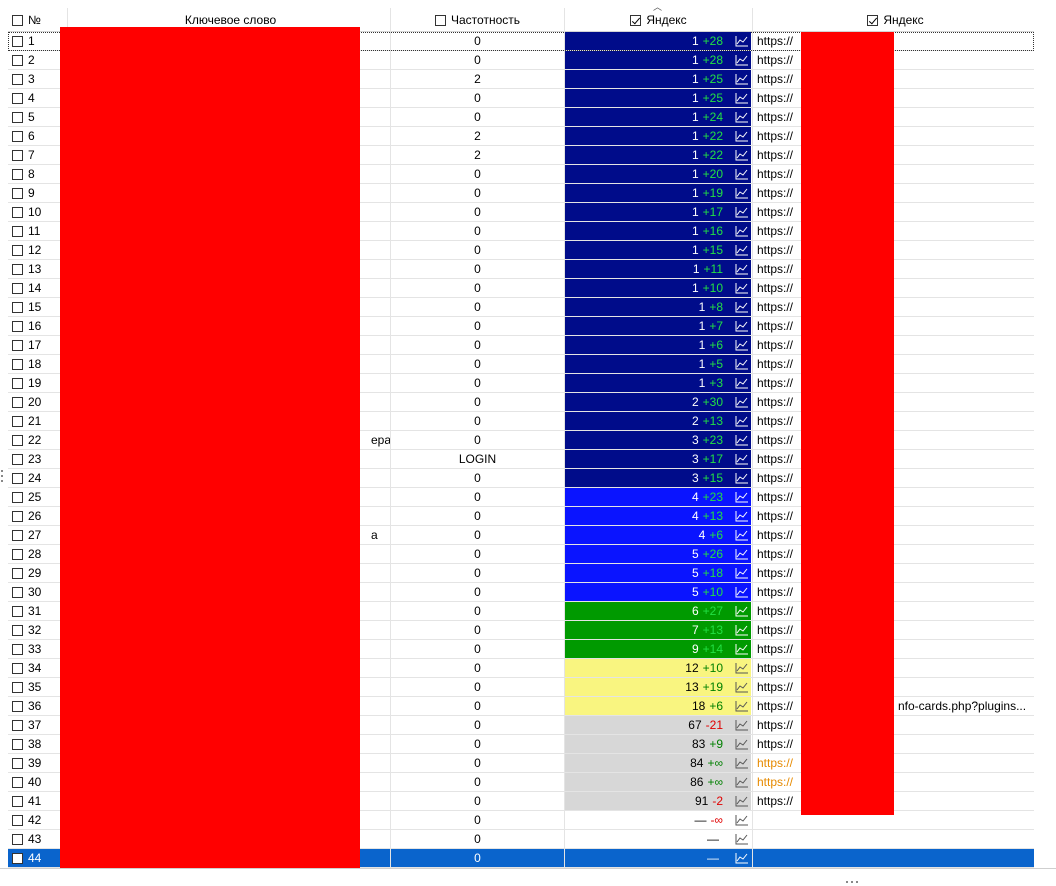 Image resolution: width=1056 pixels, height=886 pixels. What do you see at coordinates (659, 782) in the screenshot?
I see `yandex-rank-cell: 86 +∞` at bounding box center [659, 782].